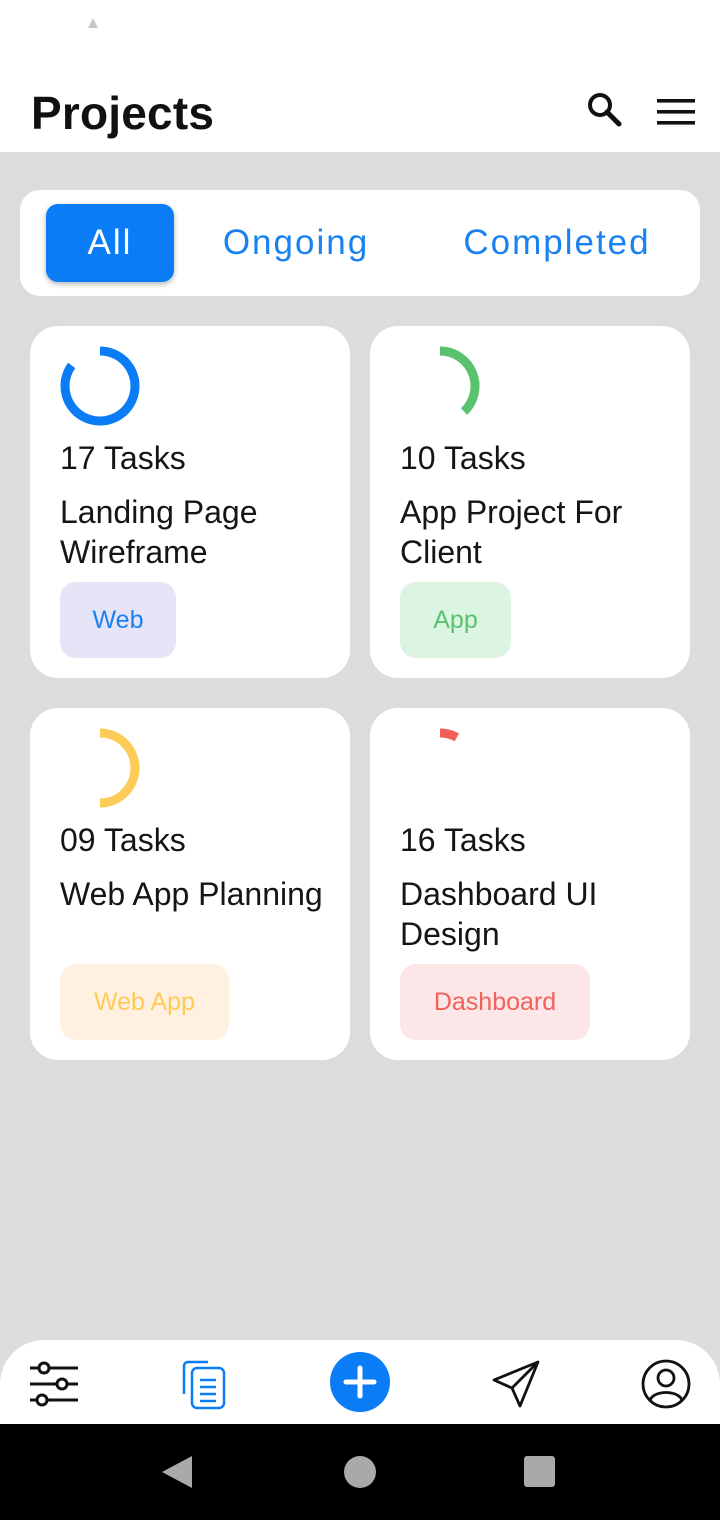  What do you see at coordinates (123, 840) in the screenshot?
I see `task-count: 09 Tasks` at bounding box center [123, 840].